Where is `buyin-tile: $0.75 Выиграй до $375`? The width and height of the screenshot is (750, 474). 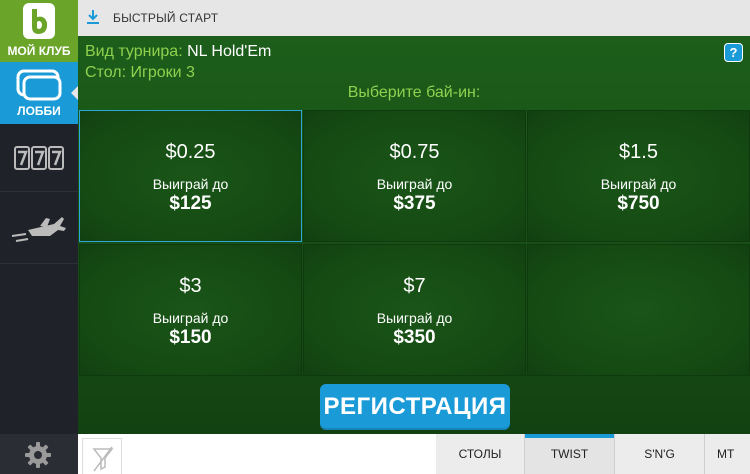
buyin-tile: $0.75 Выиграй до $375 is located at coordinates (414, 176).